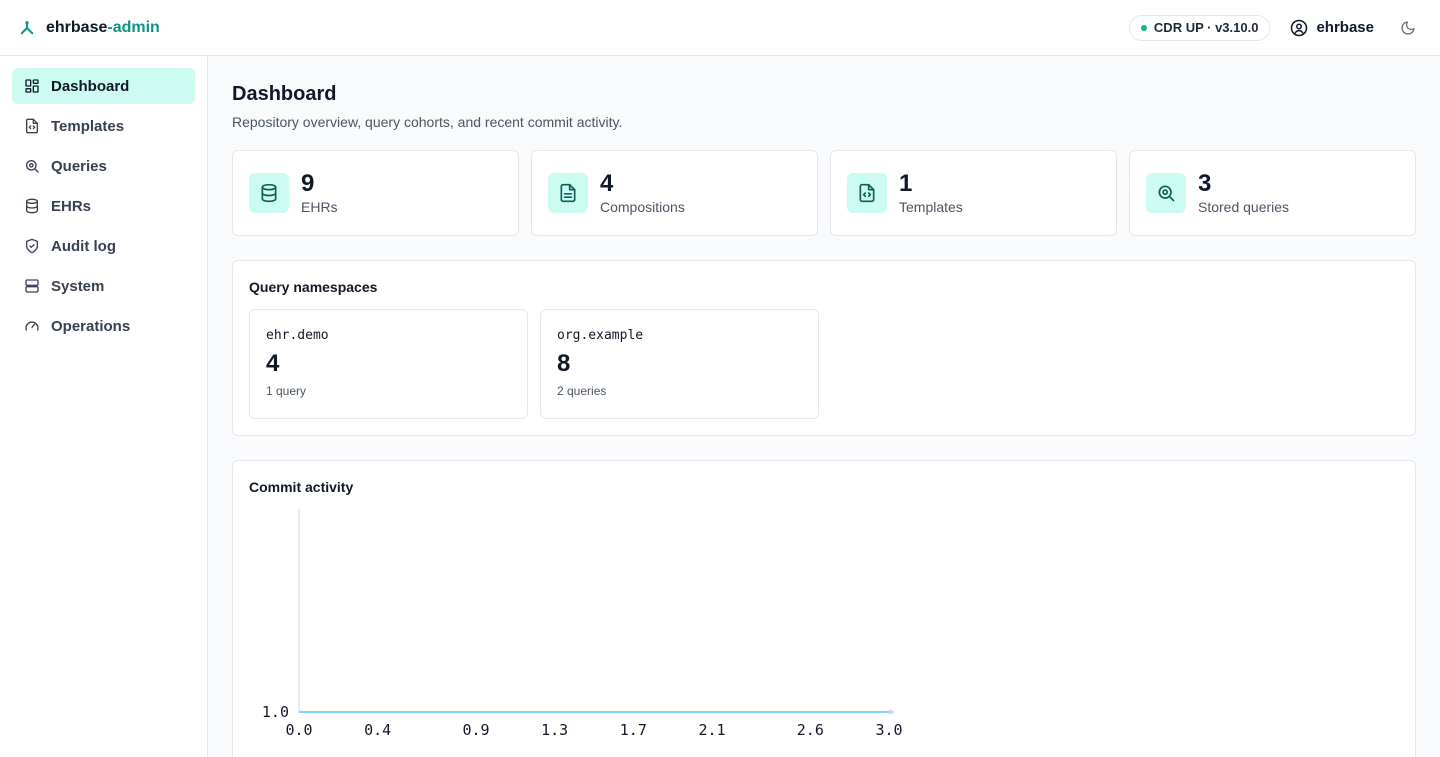 The image size is (1440, 757). What do you see at coordinates (475, 730) in the screenshot?
I see `x-tick-label: 0.9` at bounding box center [475, 730].